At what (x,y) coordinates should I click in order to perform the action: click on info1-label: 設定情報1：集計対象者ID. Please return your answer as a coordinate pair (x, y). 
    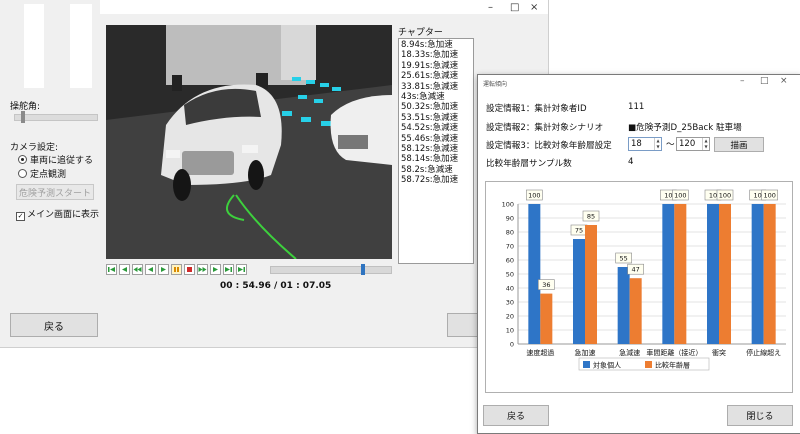
    Looking at the image, I should click on (536, 109).